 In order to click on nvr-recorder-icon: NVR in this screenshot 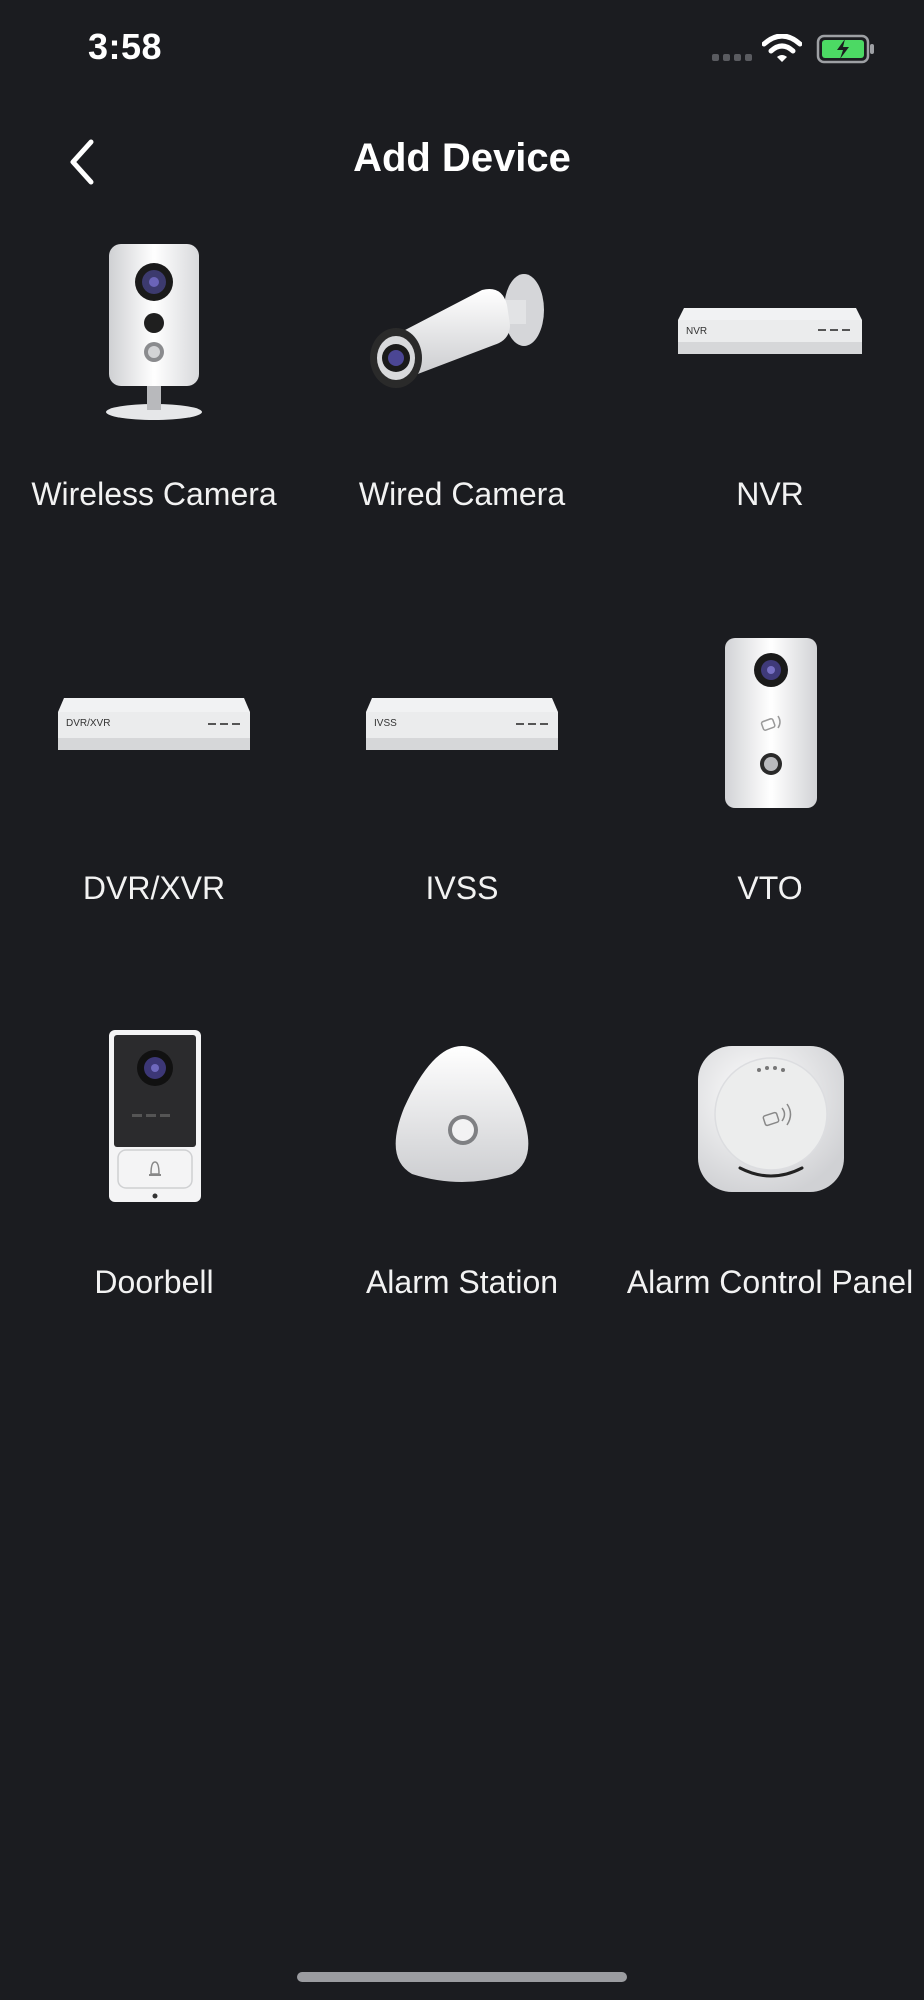, I will do `click(770, 330)`.